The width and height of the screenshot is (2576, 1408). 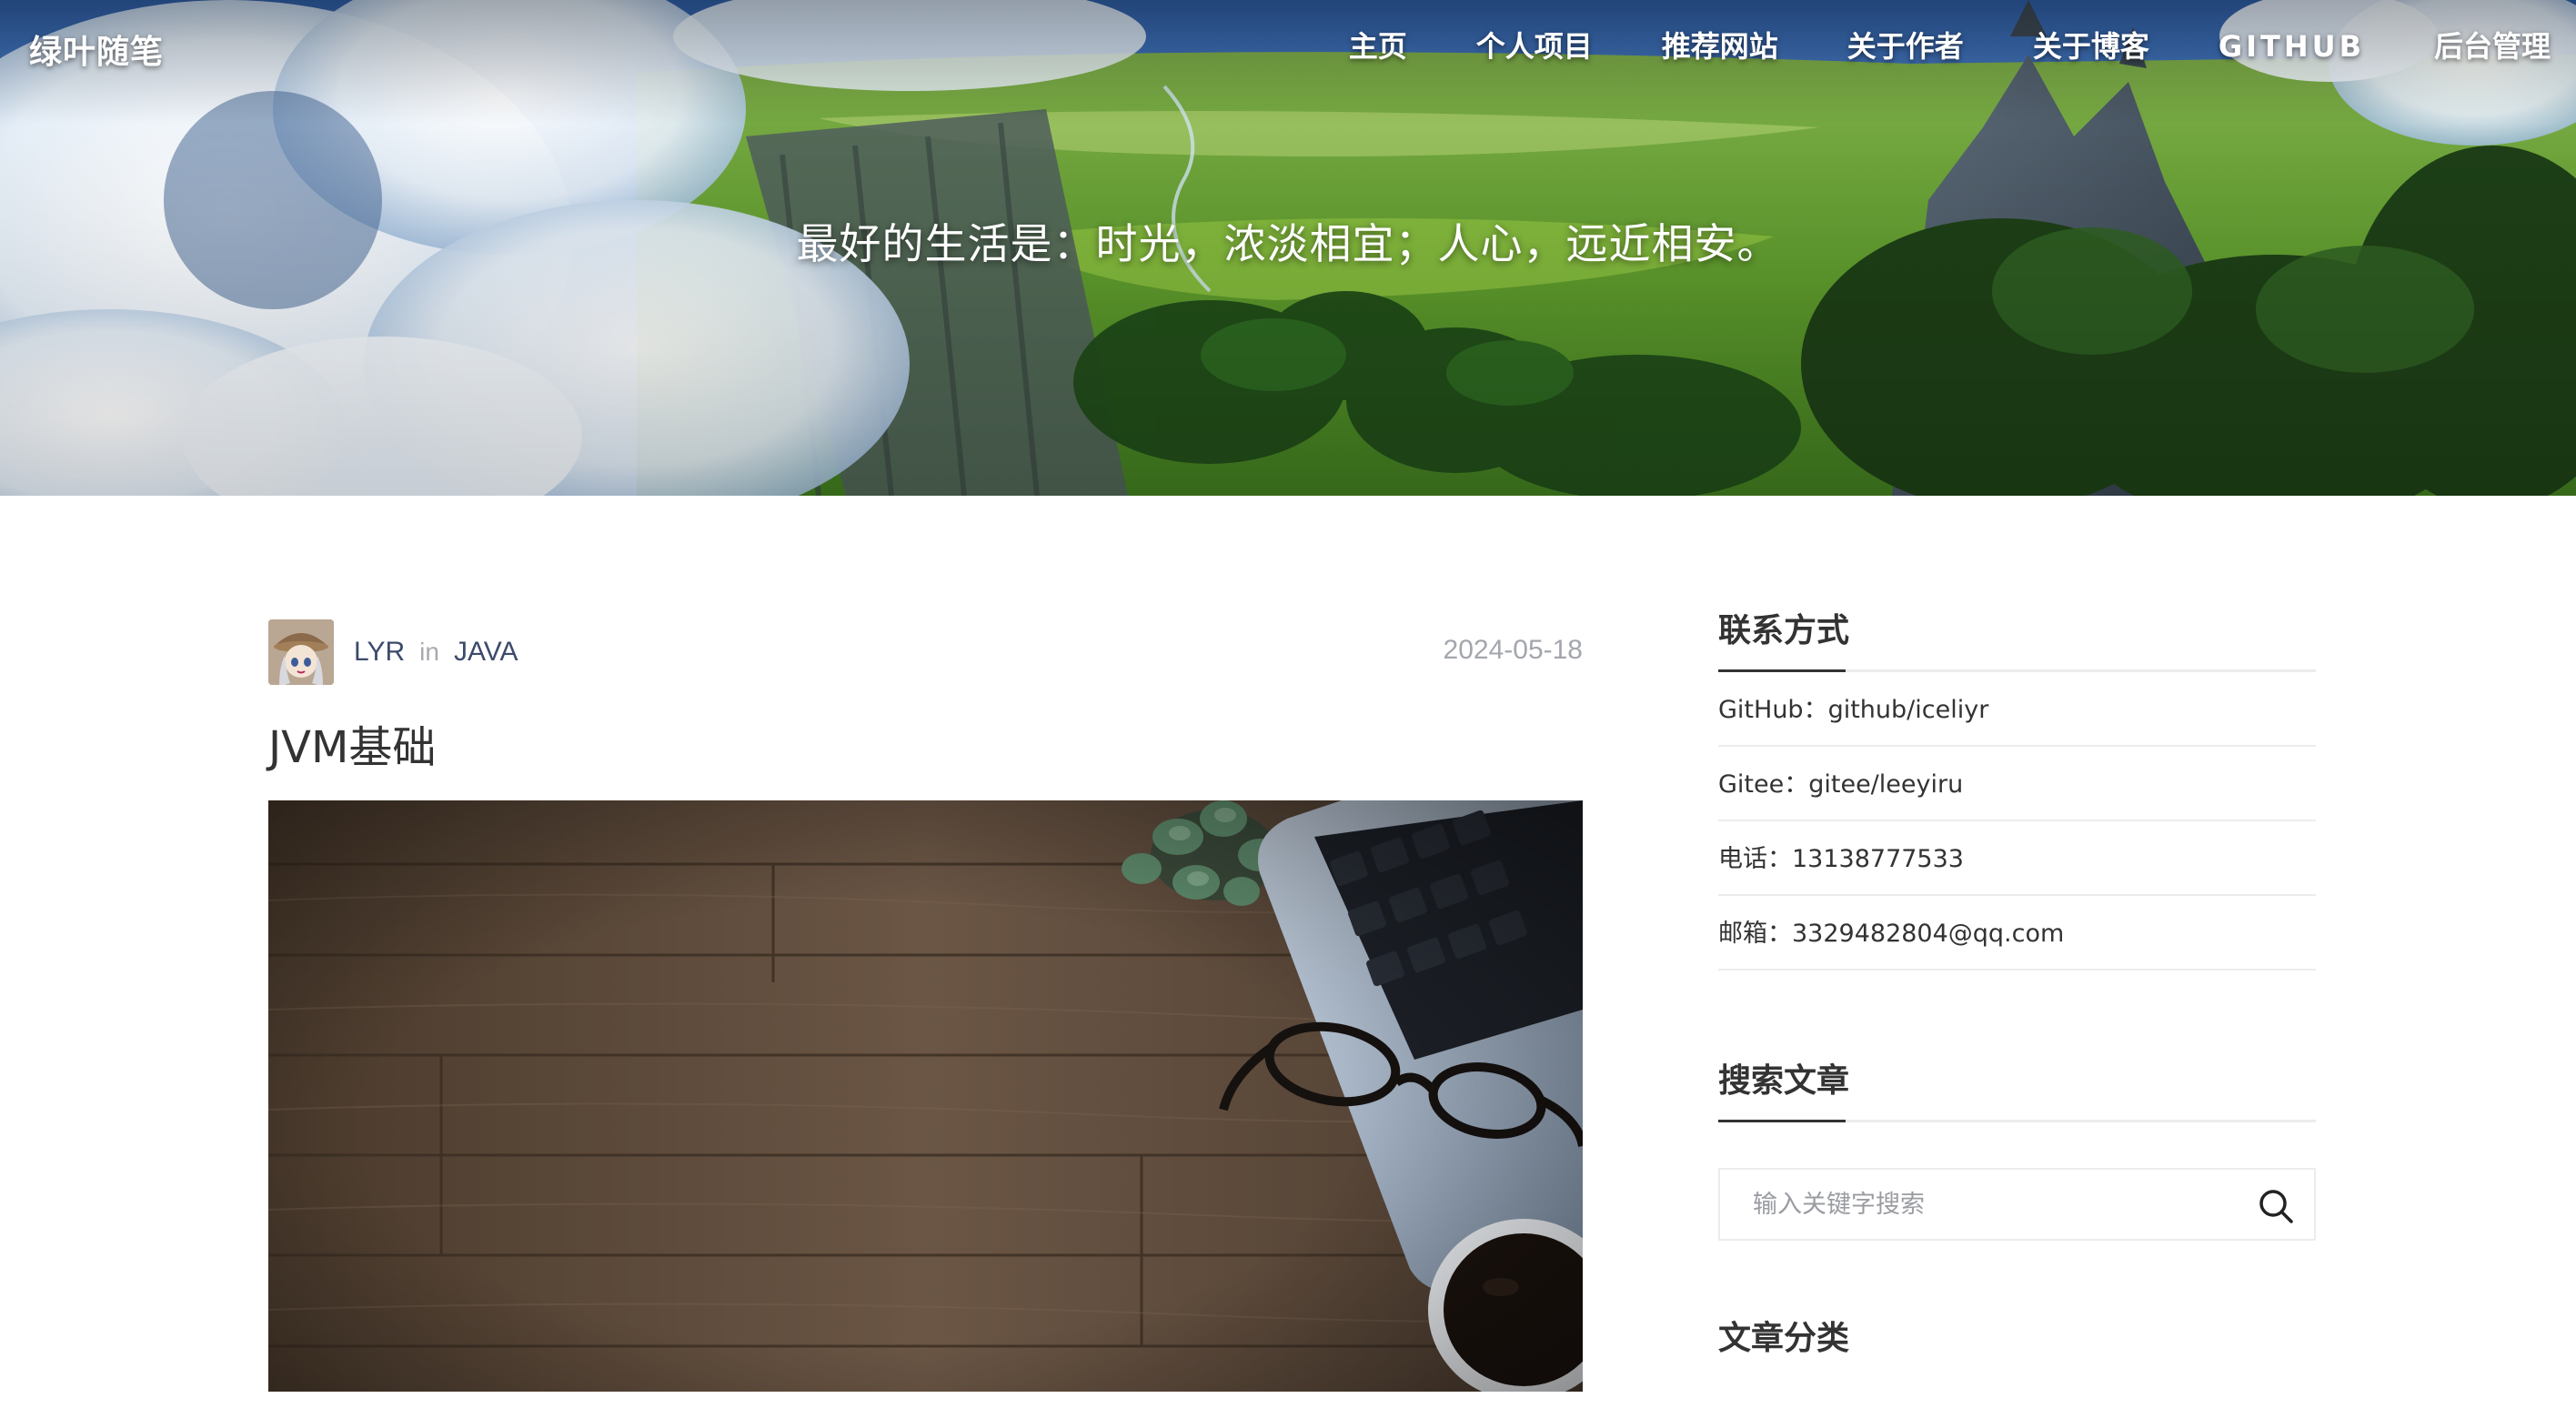 What do you see at coordinates (1886, 784) in the screenshot?
I see `contact-value: gitee/leeyiru` at bounding box center [1886, 784].